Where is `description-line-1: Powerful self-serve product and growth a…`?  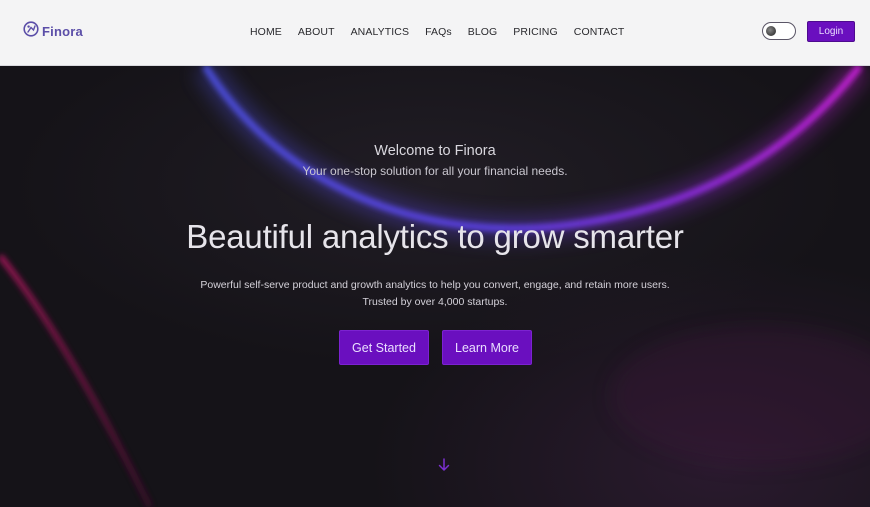 description-line-1: Powerful self-serve product and growth a… is located at coordinates (435, 285).